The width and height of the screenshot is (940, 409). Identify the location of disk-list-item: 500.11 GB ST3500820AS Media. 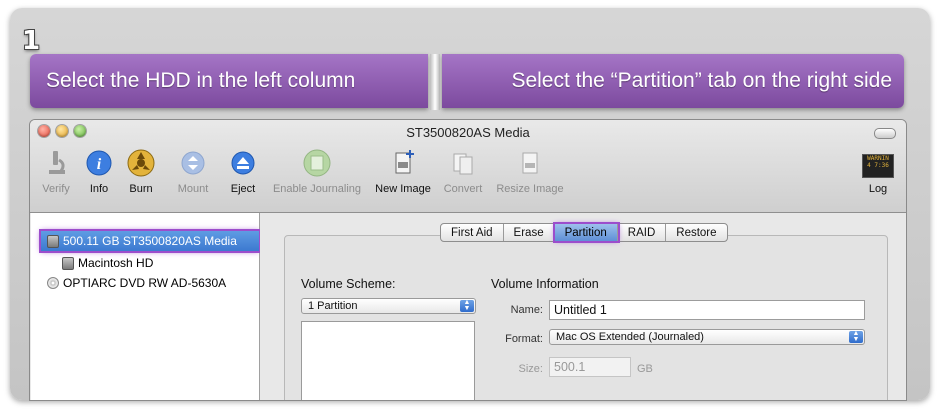
(150, 241).